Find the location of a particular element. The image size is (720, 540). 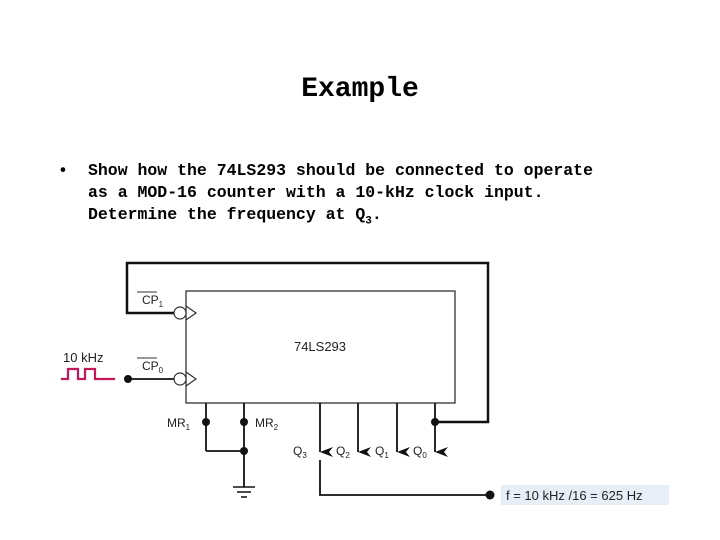

mr2-dot is located at coordinates (244, 422).